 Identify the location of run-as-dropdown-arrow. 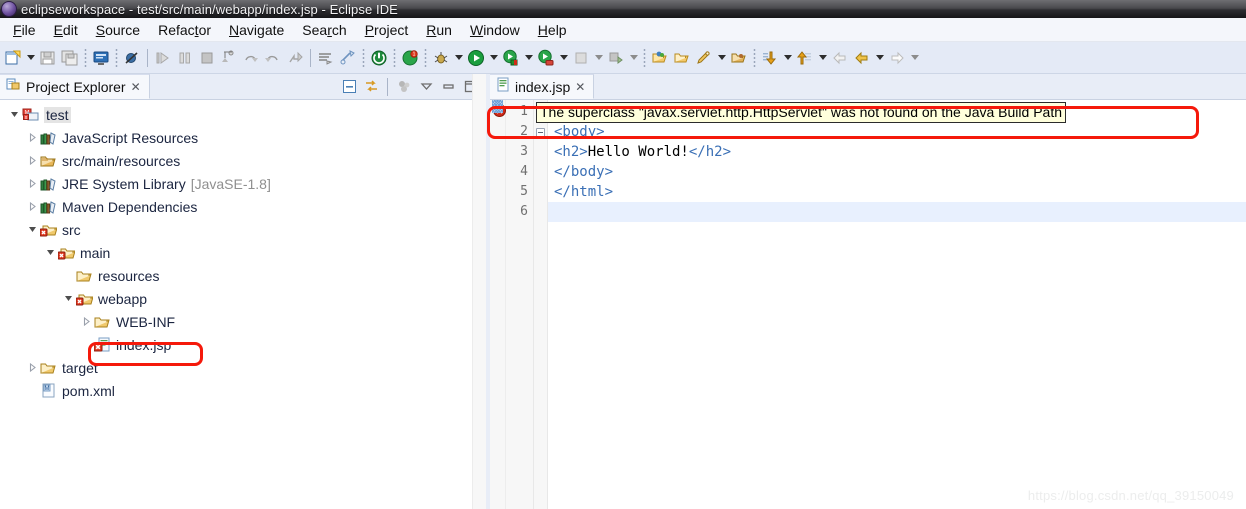
(528, 58).